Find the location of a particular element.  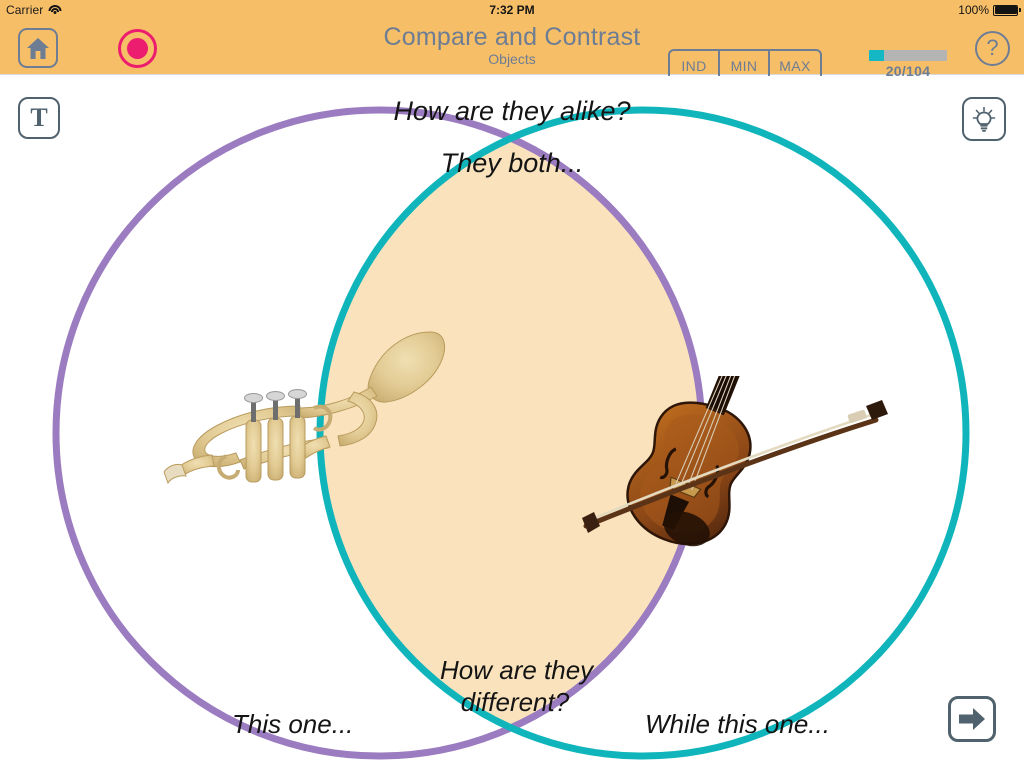

home-button is located at coordinates (38, 48).